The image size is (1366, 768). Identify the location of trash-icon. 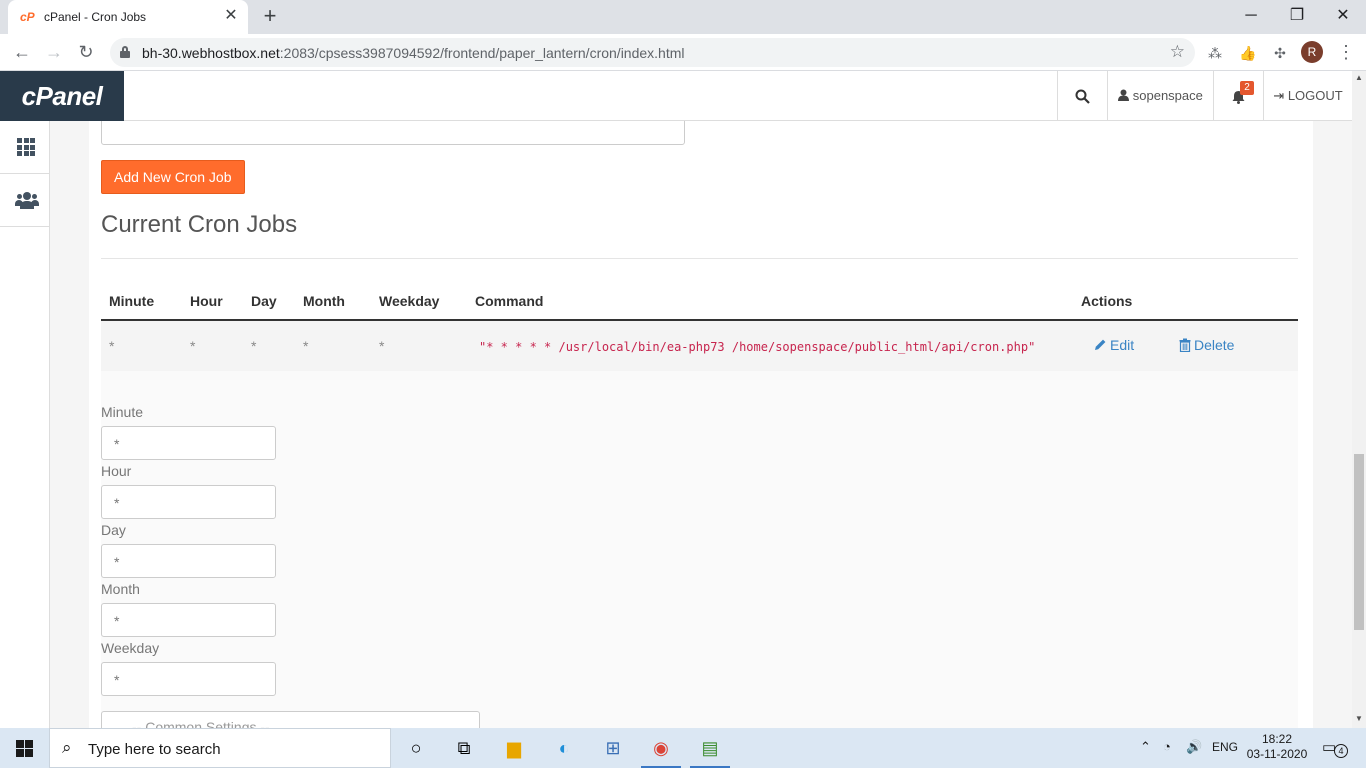
(1185, 345).